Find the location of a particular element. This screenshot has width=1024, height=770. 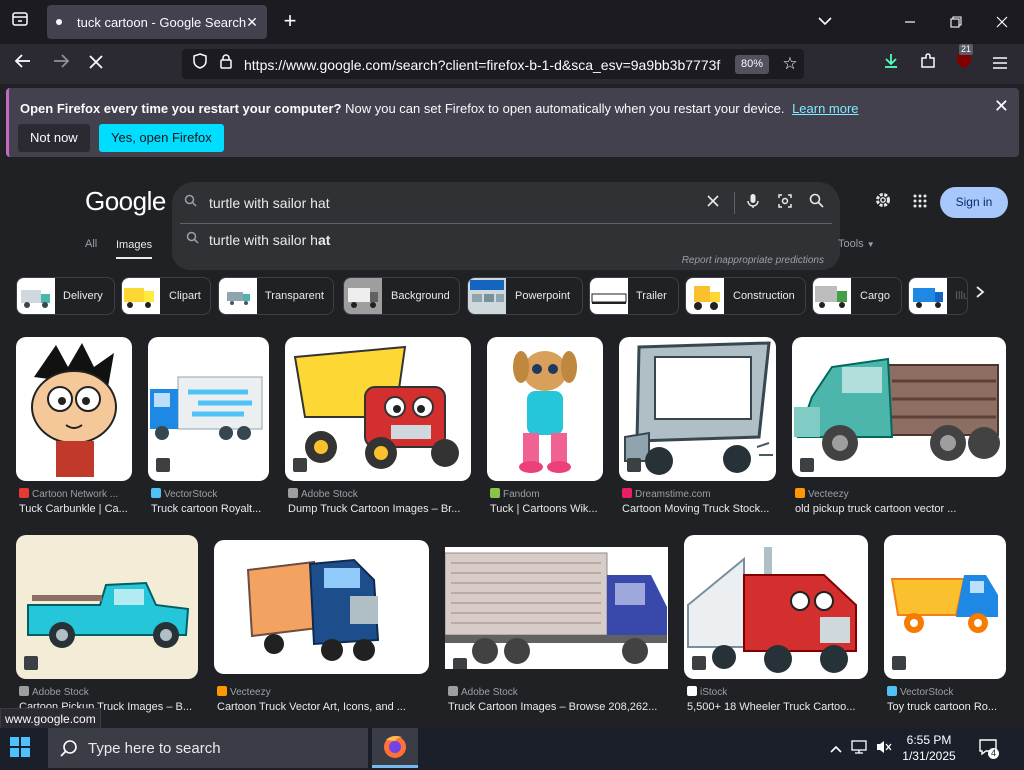

active-tab: tuck cartoon - Google Search ✕ is located at coordinates (157, 22).